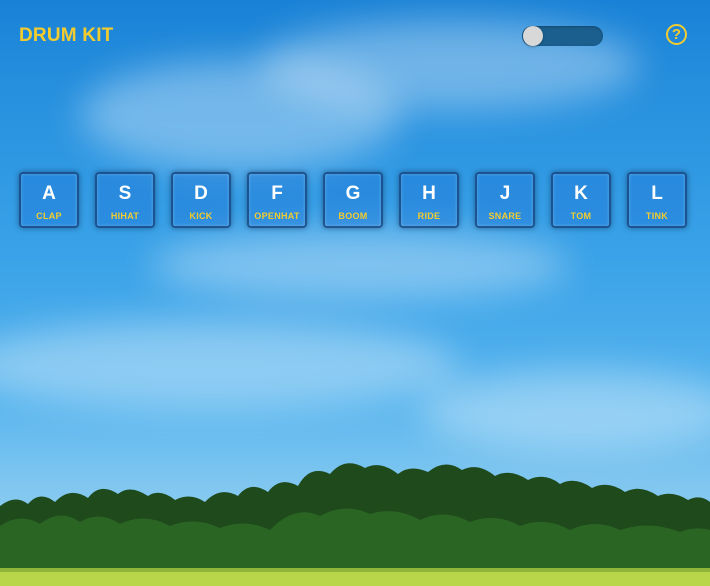  I want to click on drum-key-f: F OPENHAT, so click(277, 200).